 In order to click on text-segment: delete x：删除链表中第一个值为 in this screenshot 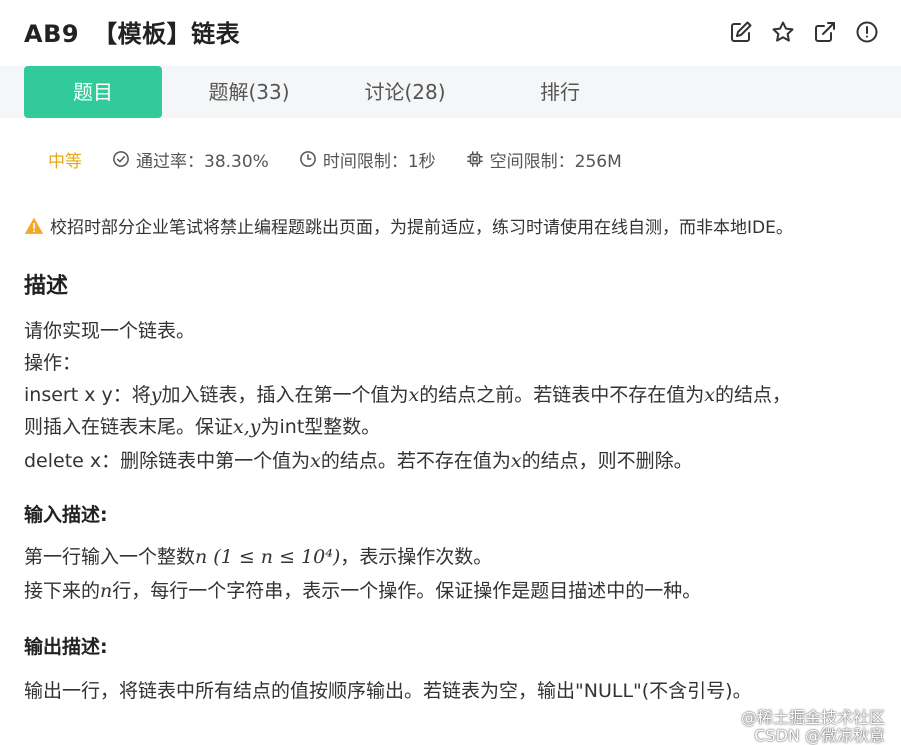, I will do `click(167, 461)`.